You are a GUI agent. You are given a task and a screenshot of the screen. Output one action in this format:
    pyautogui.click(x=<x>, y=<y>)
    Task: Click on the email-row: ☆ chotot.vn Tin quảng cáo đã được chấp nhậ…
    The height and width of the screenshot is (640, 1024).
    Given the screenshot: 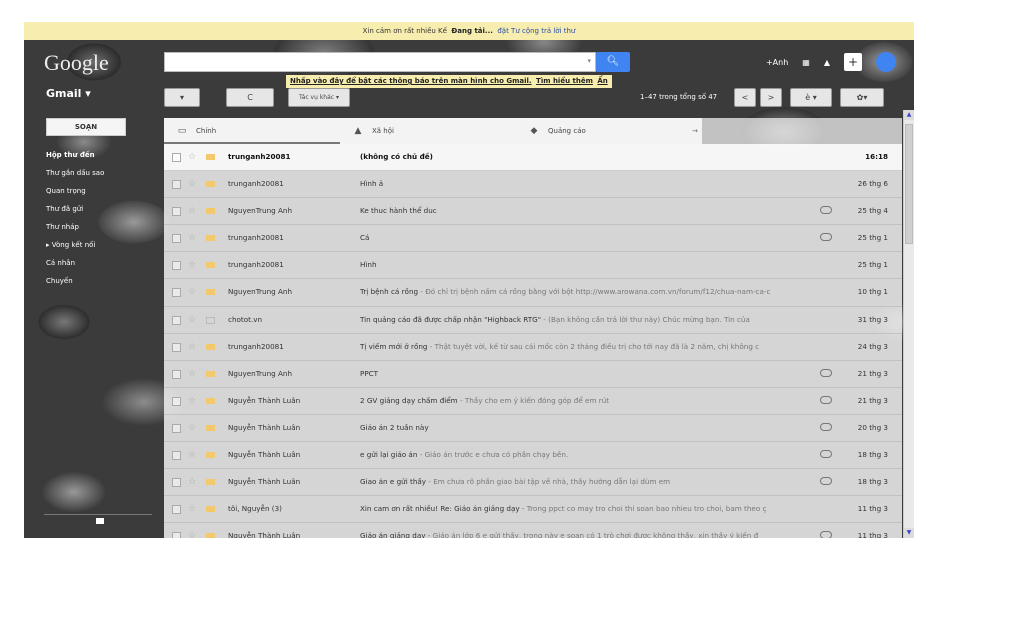 What is the action you would take?
    pyautogui.click(x=533, y=320)
    